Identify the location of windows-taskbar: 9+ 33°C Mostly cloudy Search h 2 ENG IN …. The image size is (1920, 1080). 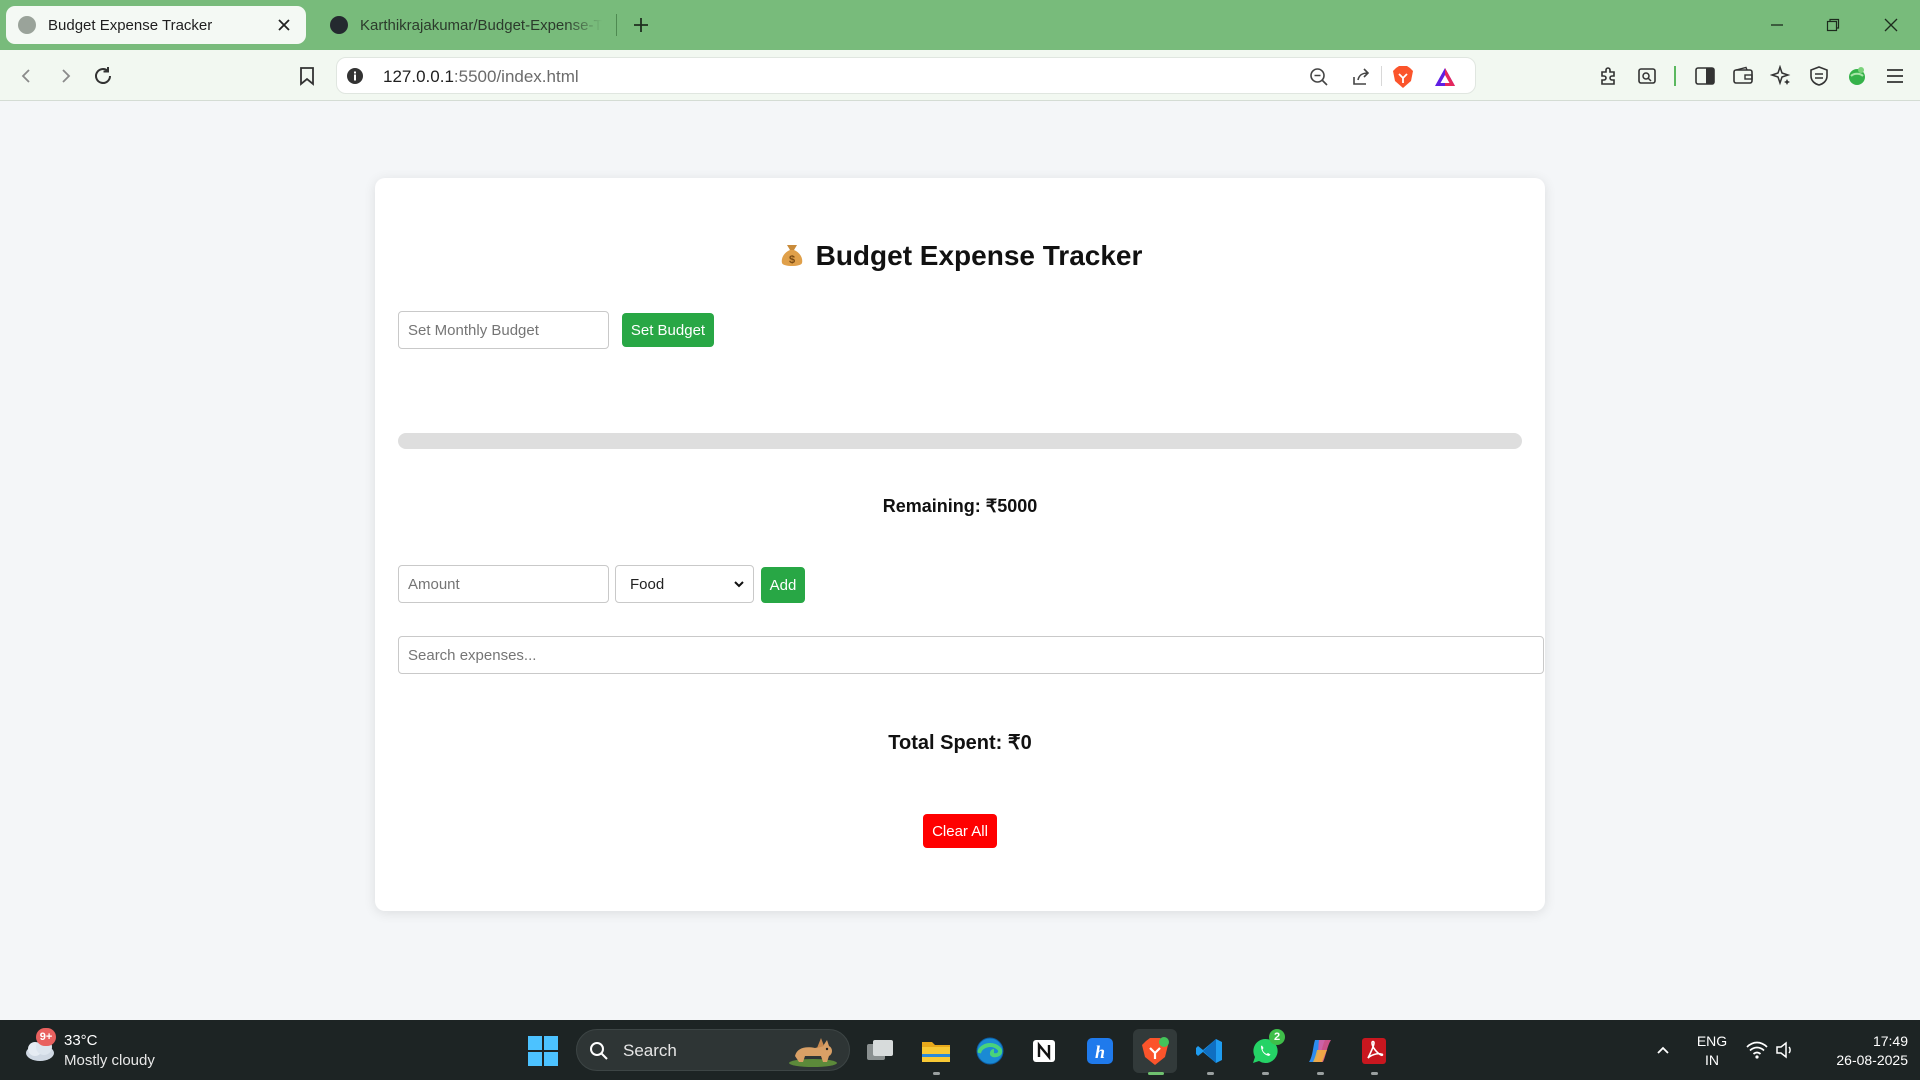
(960, 1050).